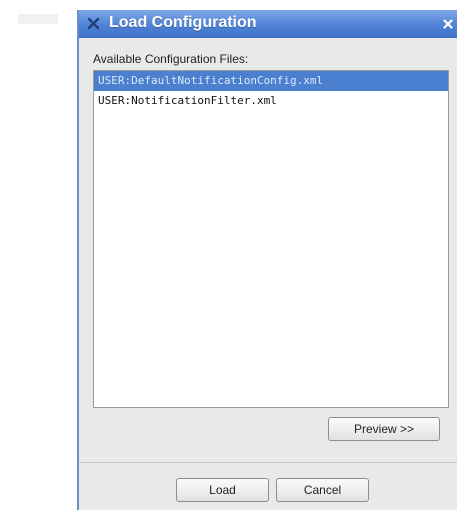 The width and height of the screenshot is (457, 510). I want to click on dialog-title: Load Configuration, so click(183, 22).